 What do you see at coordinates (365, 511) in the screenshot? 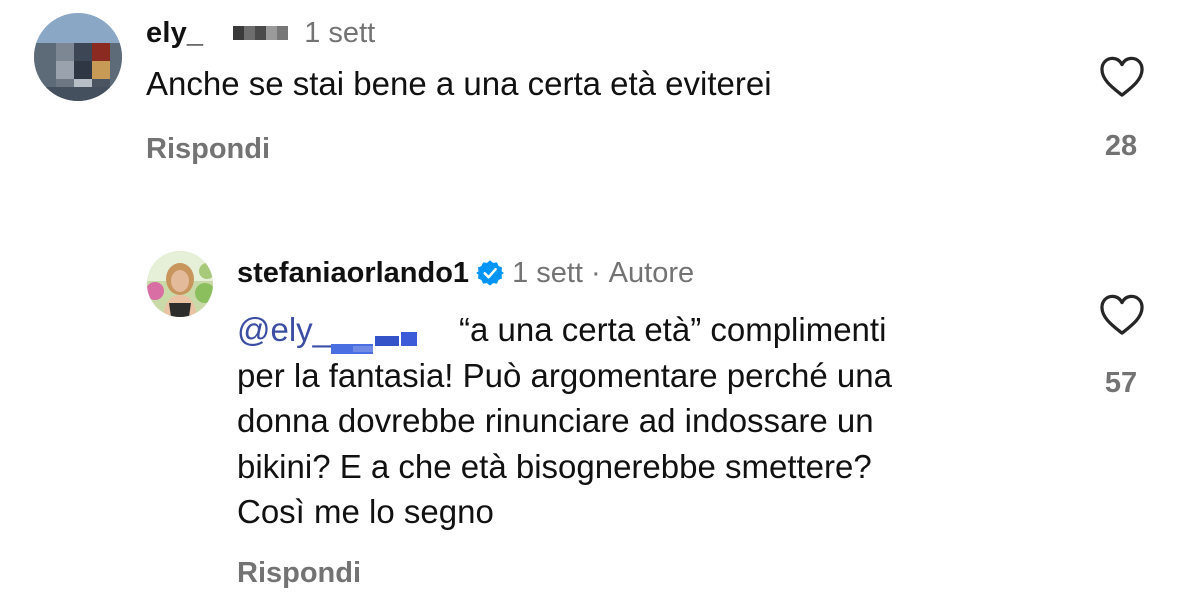
I see `comment-line: Così me lo segno` at bounding box center [365, 511].